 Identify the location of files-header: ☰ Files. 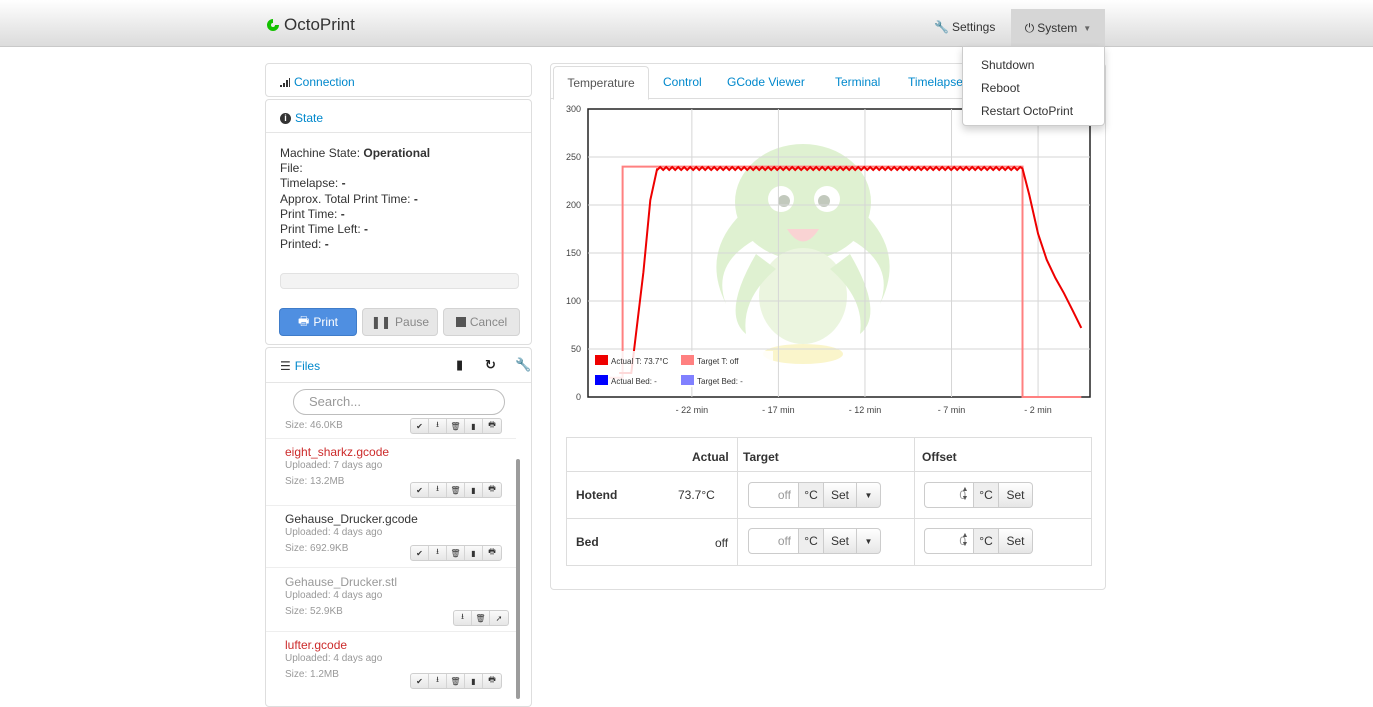
(300, 366).